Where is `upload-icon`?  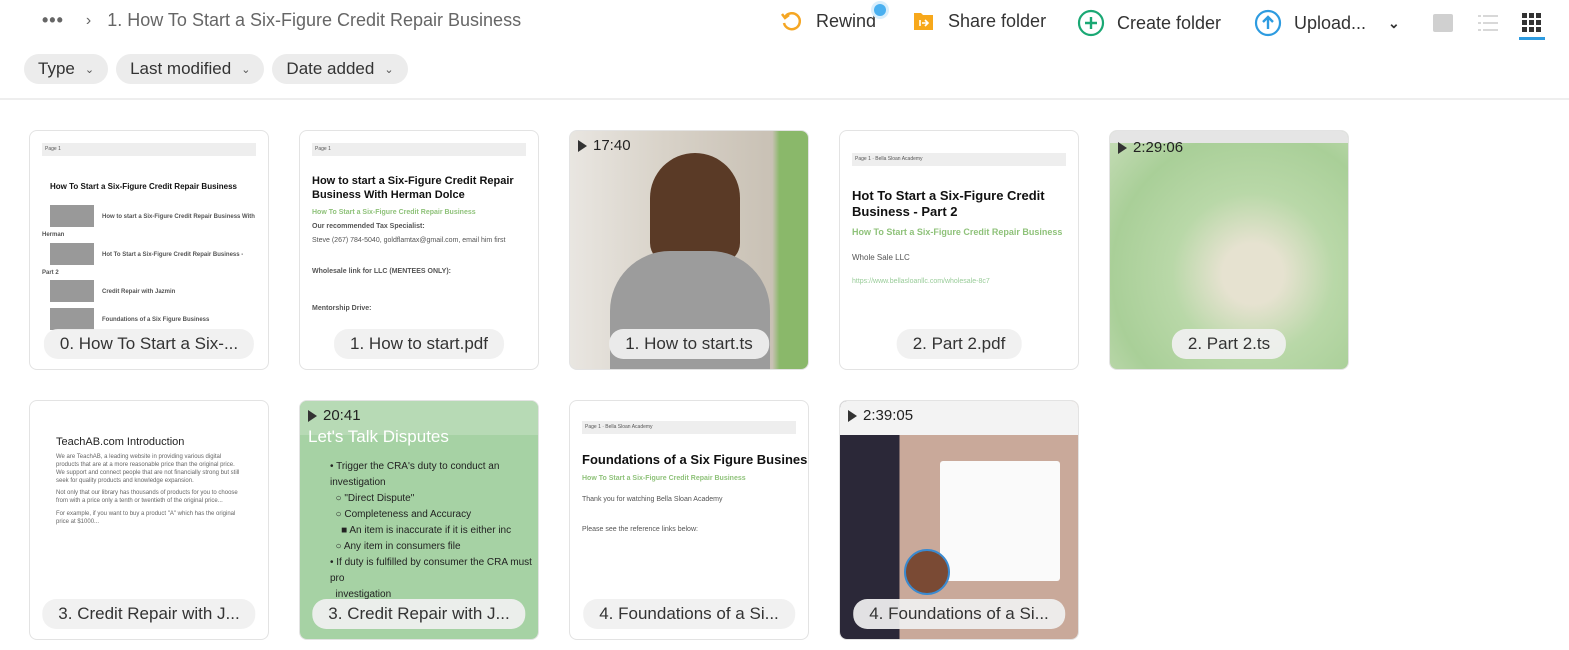 upload-icon is located at coordinates (1268, 23).